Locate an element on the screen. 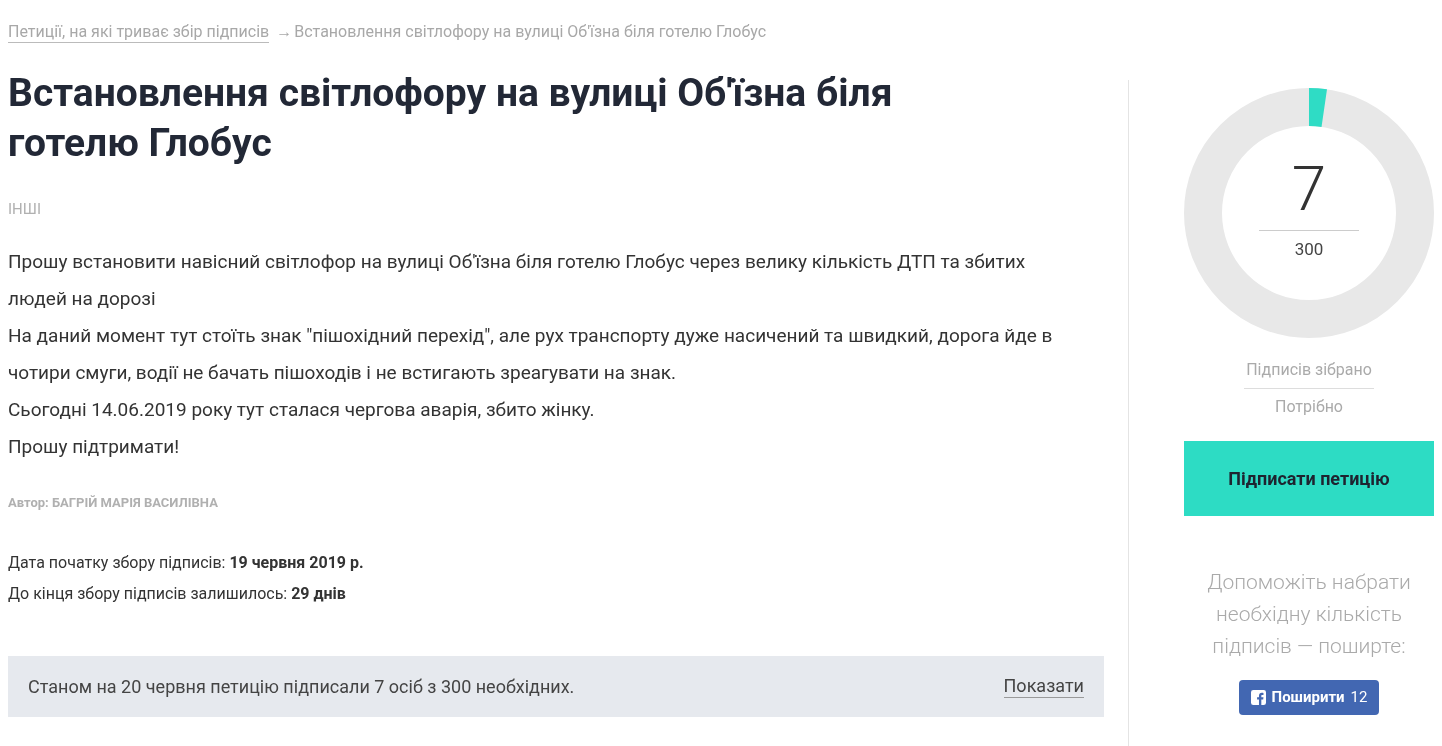 This screenshot has height=746, width=1442. breadcrumb-arrow: → is located at coordinates (284, 32).